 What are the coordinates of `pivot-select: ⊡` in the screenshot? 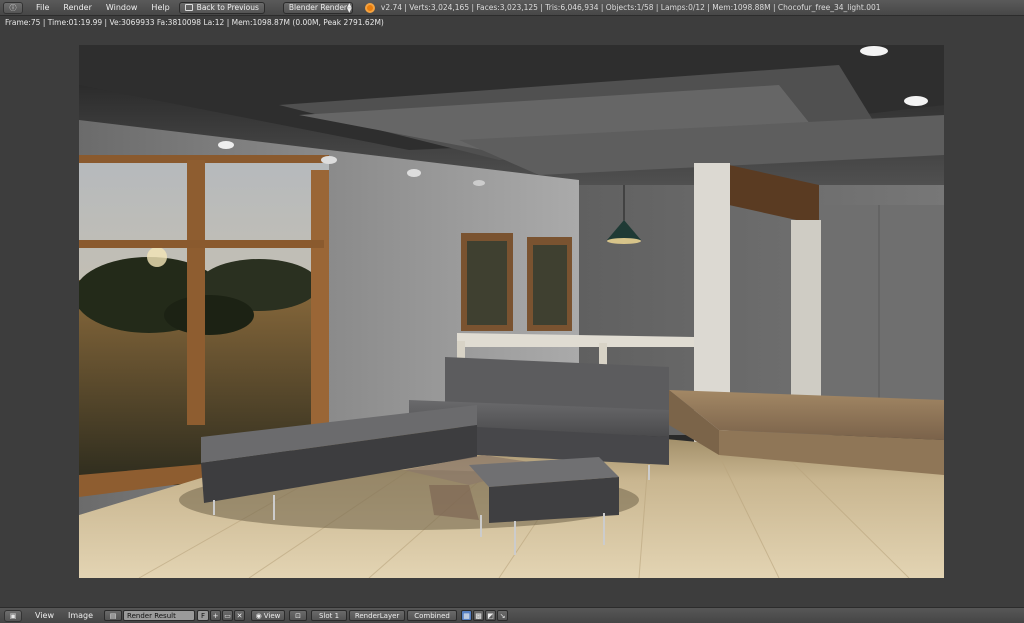 It's located at (298, 615).